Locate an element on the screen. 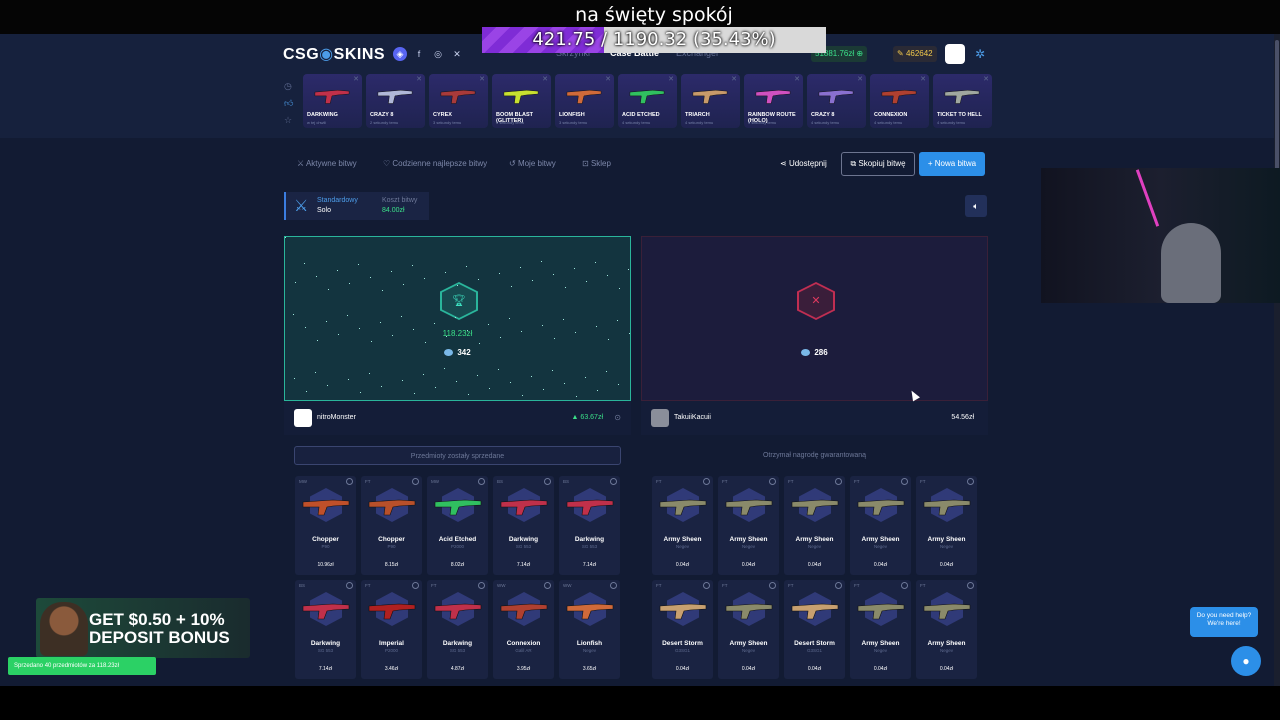  avatar is located at coordinates (955, 54).